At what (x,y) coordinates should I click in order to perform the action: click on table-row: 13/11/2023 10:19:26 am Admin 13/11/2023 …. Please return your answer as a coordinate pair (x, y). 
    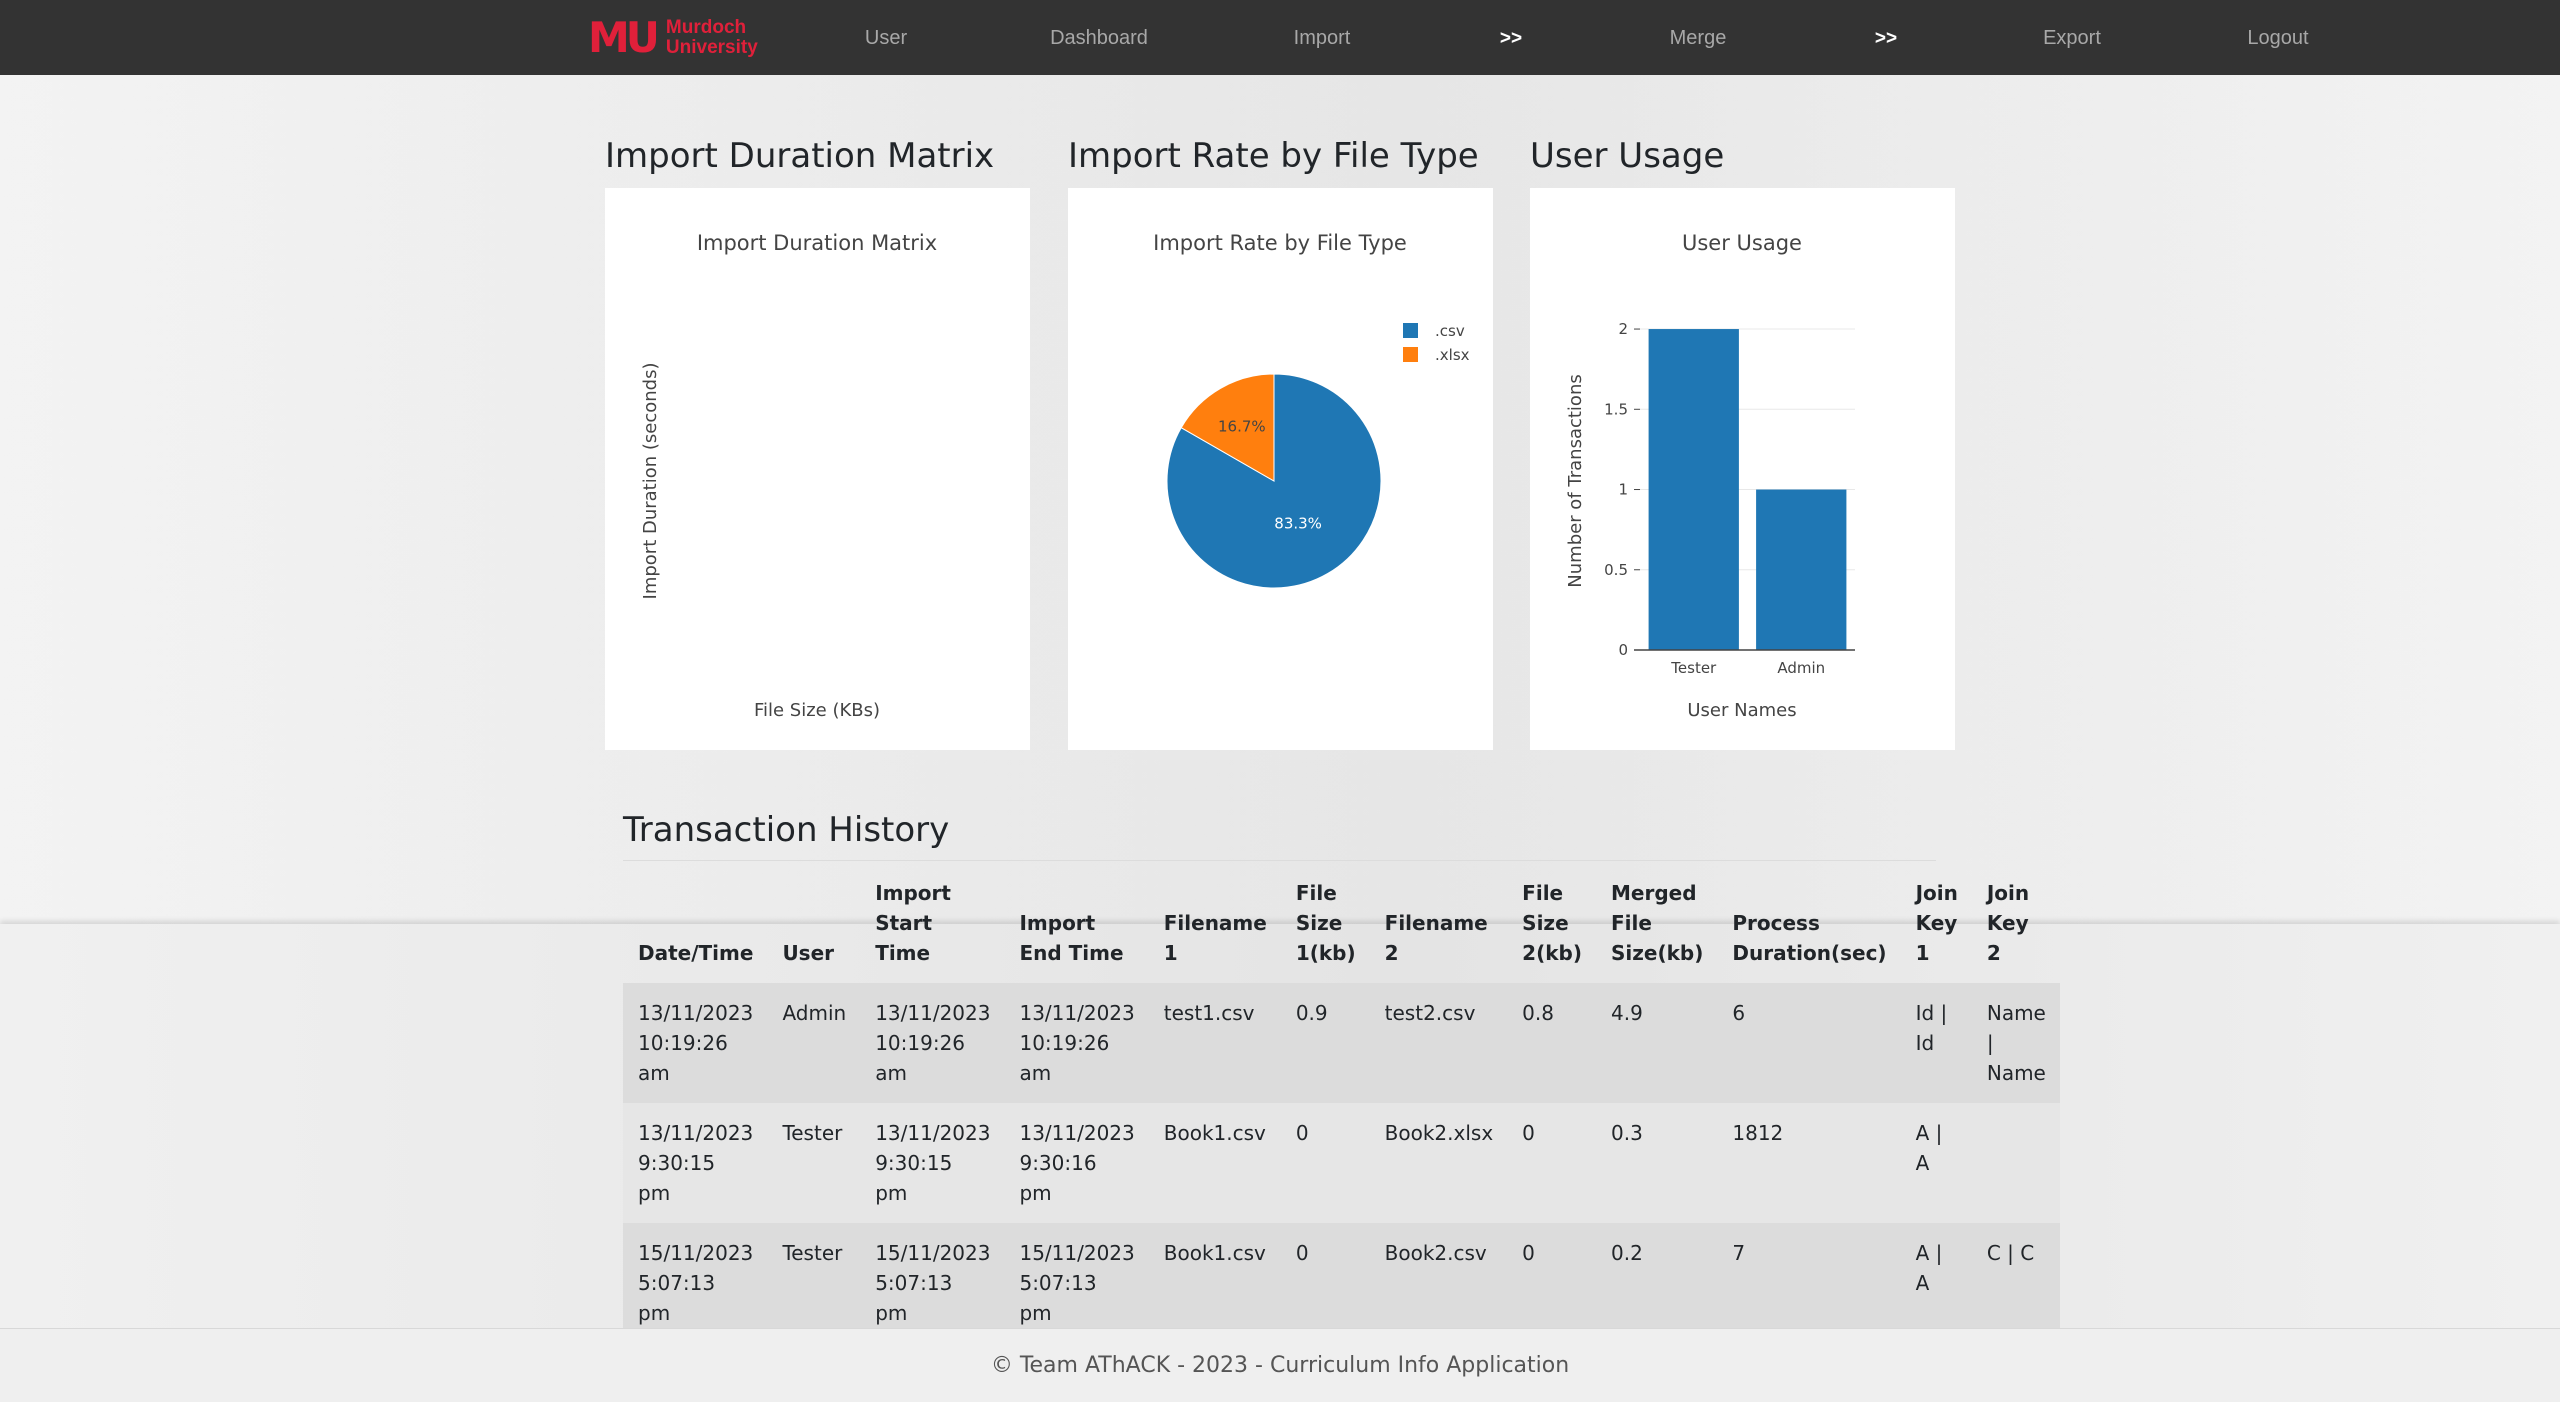
    Looking at the image, I should click on (1341, 1043).